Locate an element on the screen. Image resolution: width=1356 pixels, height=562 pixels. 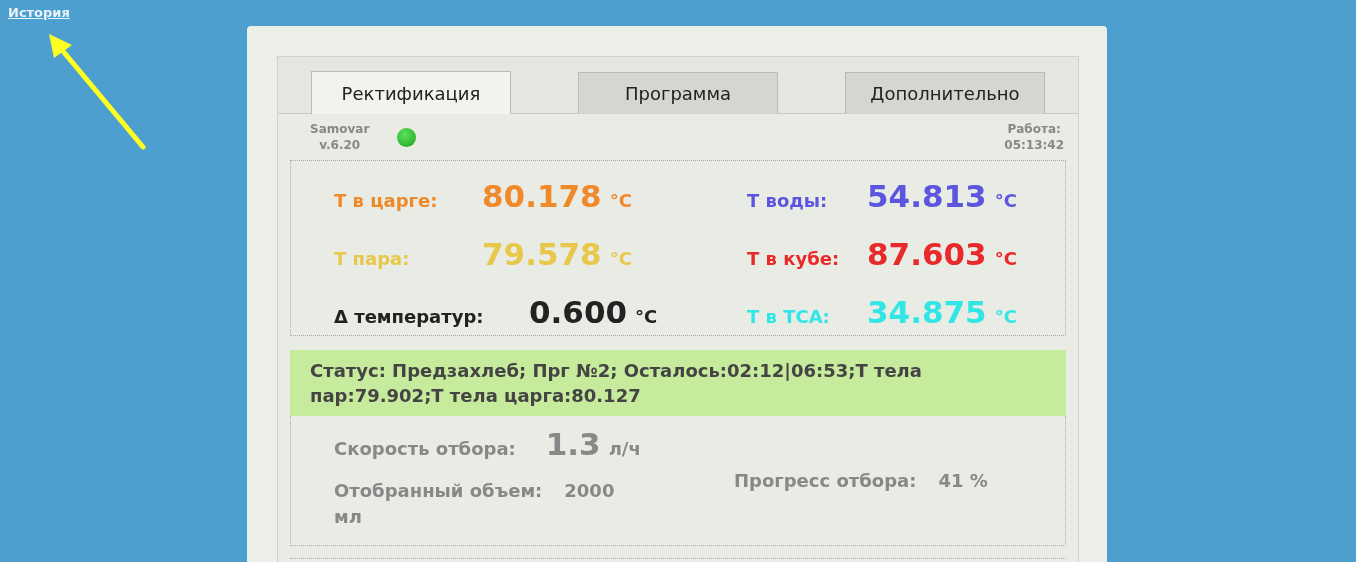
tab: Ректификация is located at coordinates (411, 92).